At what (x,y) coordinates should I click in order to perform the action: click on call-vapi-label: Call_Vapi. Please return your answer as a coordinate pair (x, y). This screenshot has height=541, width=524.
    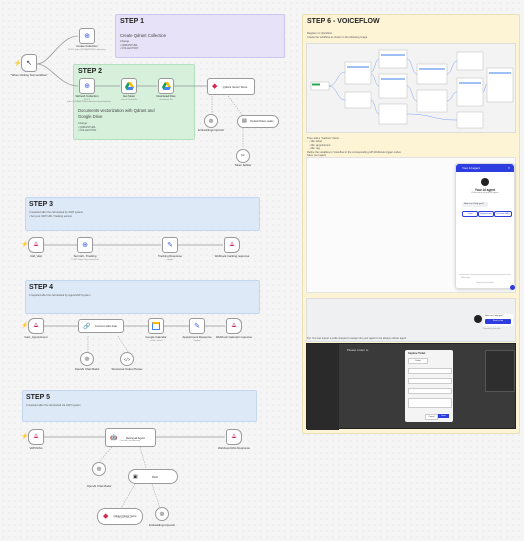
    Looking at the image, I should click on (36, 256).